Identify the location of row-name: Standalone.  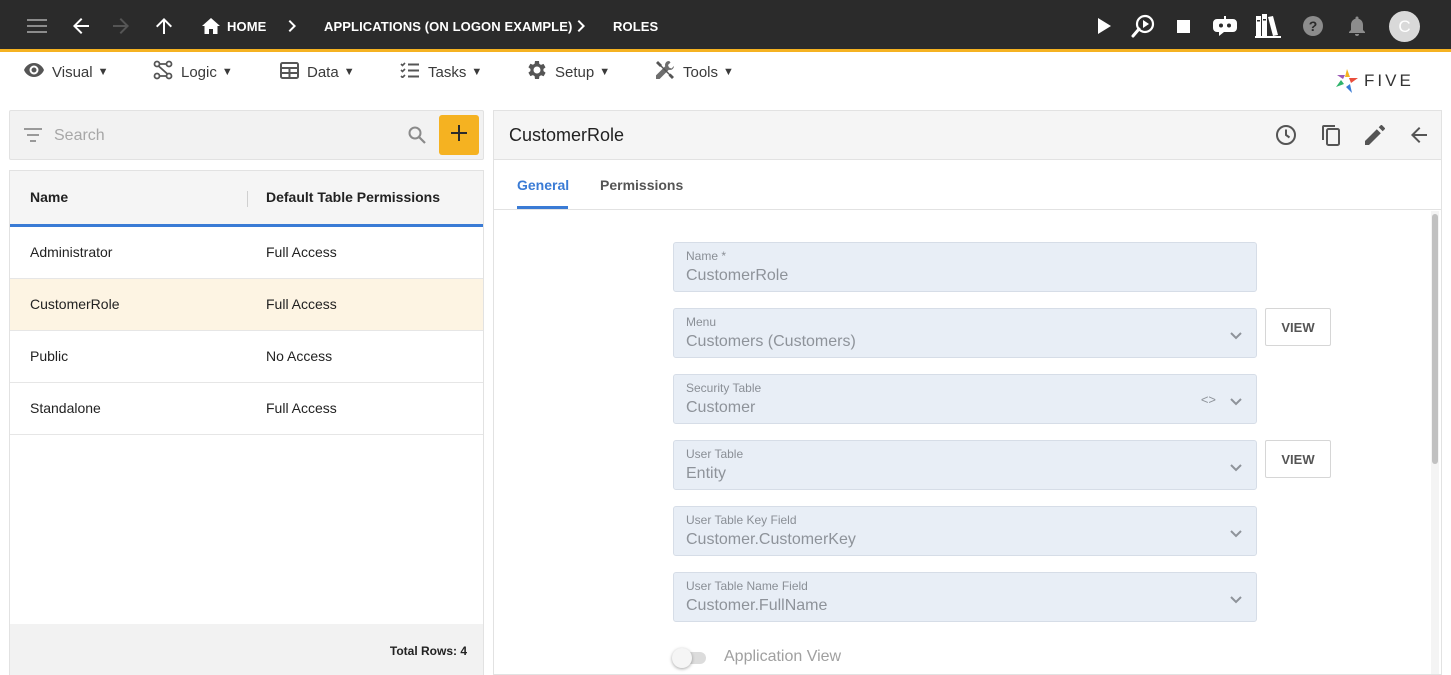
(65, 408).